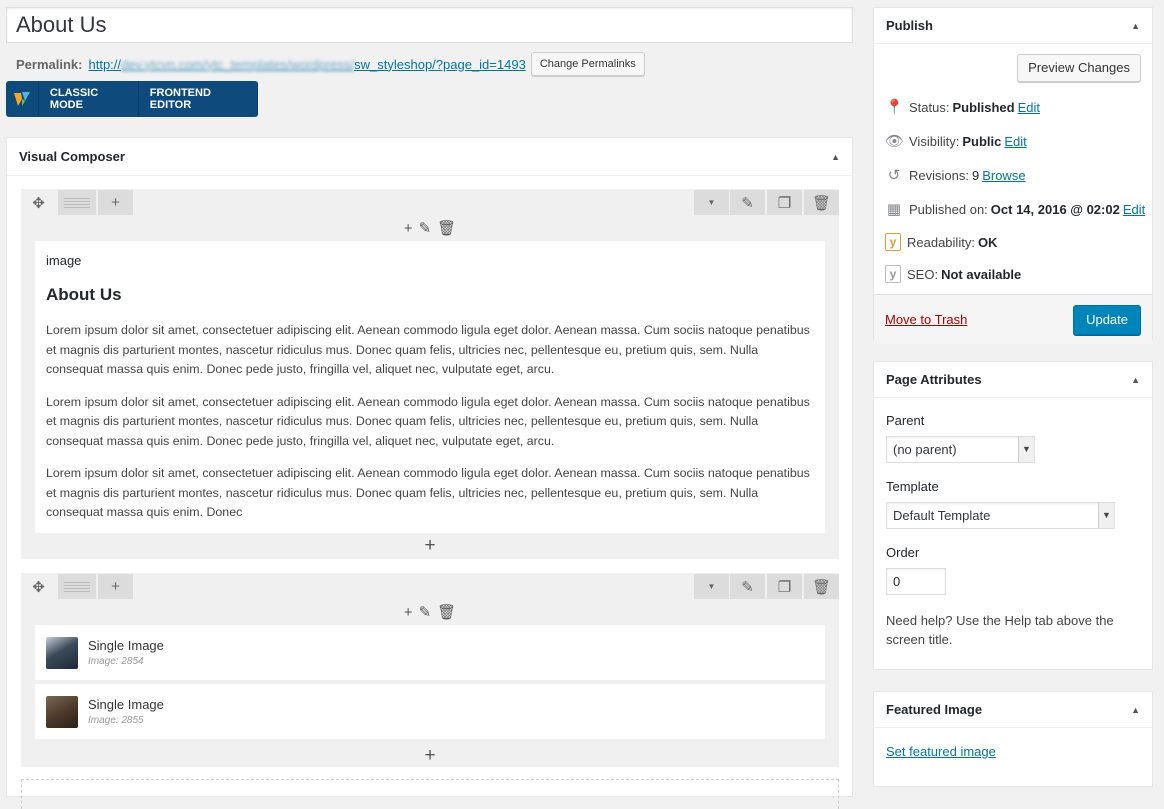 The height and width of the screenshot is (809, 1164). What do you see at coordinates (1013, 710) in the screenshot?
I see `featured-image-header: Featured Image ▲` at bounding box center [1013, 710].